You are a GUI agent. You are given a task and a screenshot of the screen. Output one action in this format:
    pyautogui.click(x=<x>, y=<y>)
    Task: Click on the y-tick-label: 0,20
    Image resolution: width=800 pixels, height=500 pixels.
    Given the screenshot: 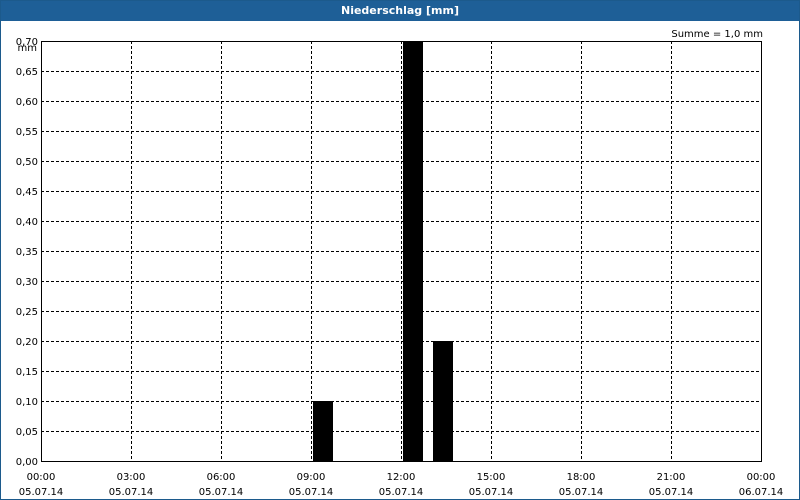 What is the action you would take?
    pyautogui.click(x=27, y=342)
    